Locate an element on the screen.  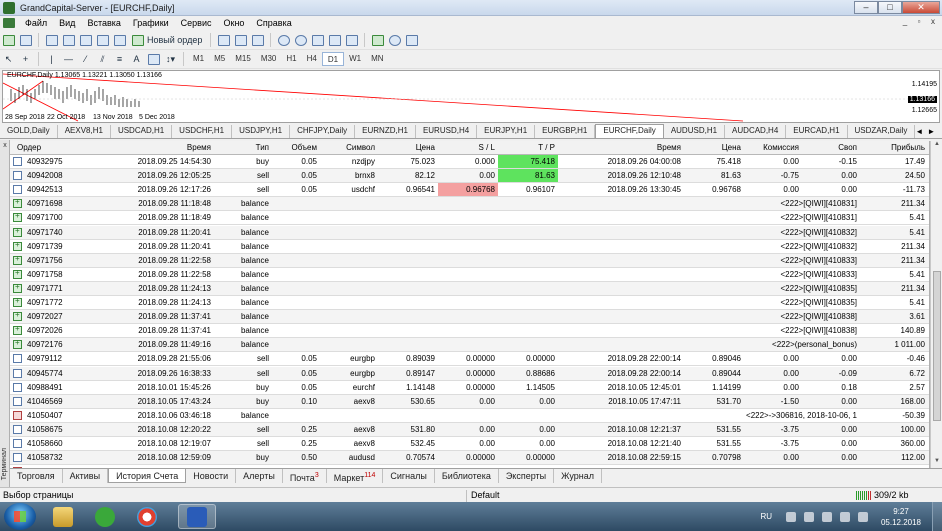
line-chart-button is located at coordinates (257, 40).